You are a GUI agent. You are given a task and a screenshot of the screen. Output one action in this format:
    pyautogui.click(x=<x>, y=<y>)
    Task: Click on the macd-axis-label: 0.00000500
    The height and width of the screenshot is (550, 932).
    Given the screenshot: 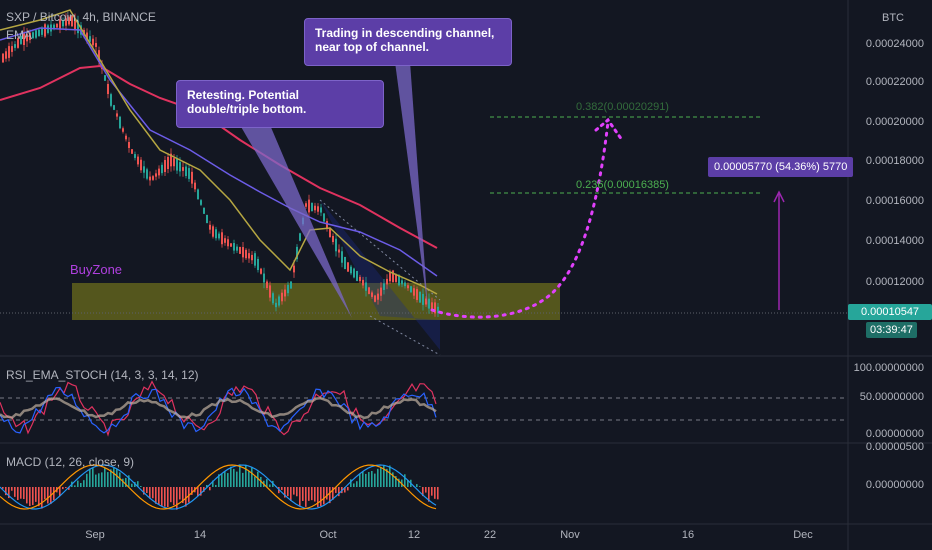 What is the action you would take?
    pyautogui.click(x=894, y=447)
    